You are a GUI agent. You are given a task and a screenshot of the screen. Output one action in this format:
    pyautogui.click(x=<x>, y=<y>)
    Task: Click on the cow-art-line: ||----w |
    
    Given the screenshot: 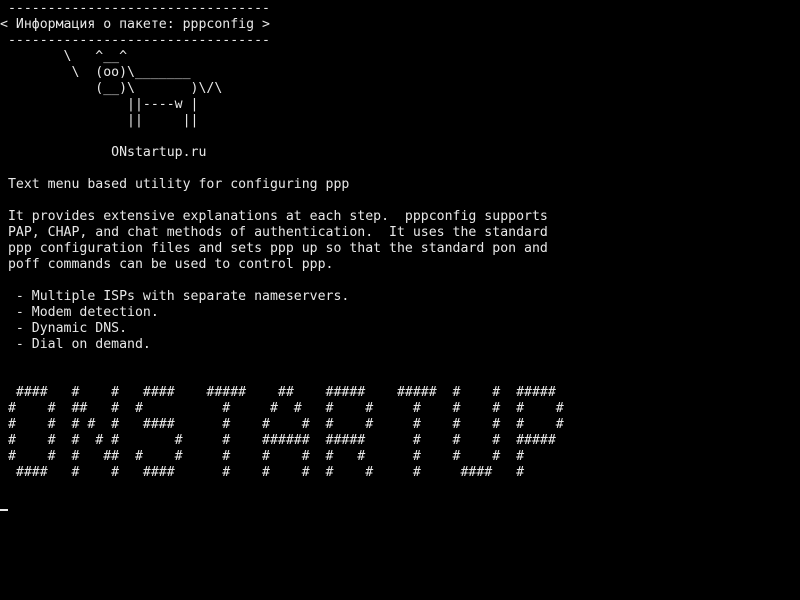 What is the action you would take?
    pyautogui.click(x=99, y=104)
    